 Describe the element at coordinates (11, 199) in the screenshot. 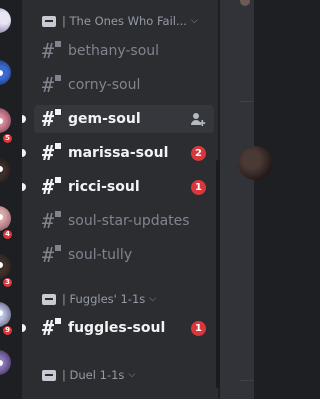

I see `server-rail: 5 4 3 9` at that location.